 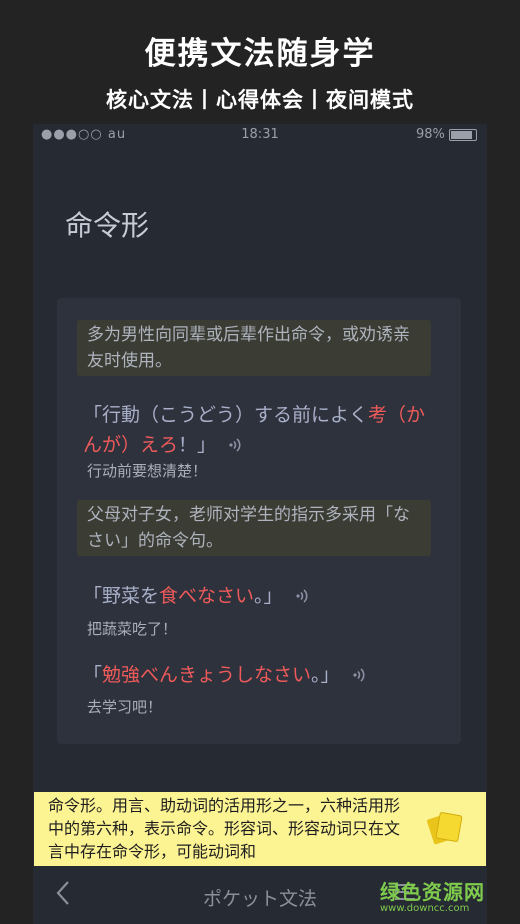 I want to click on example-translation: 行动前要想清楚！, so click(x=147, y=471).